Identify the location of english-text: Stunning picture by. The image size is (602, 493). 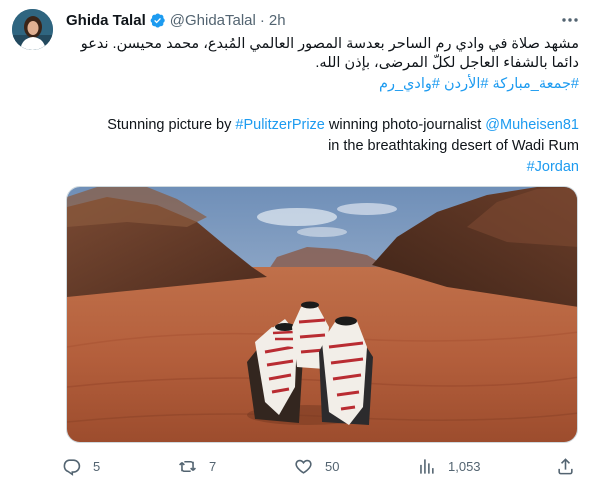
(171, 125).